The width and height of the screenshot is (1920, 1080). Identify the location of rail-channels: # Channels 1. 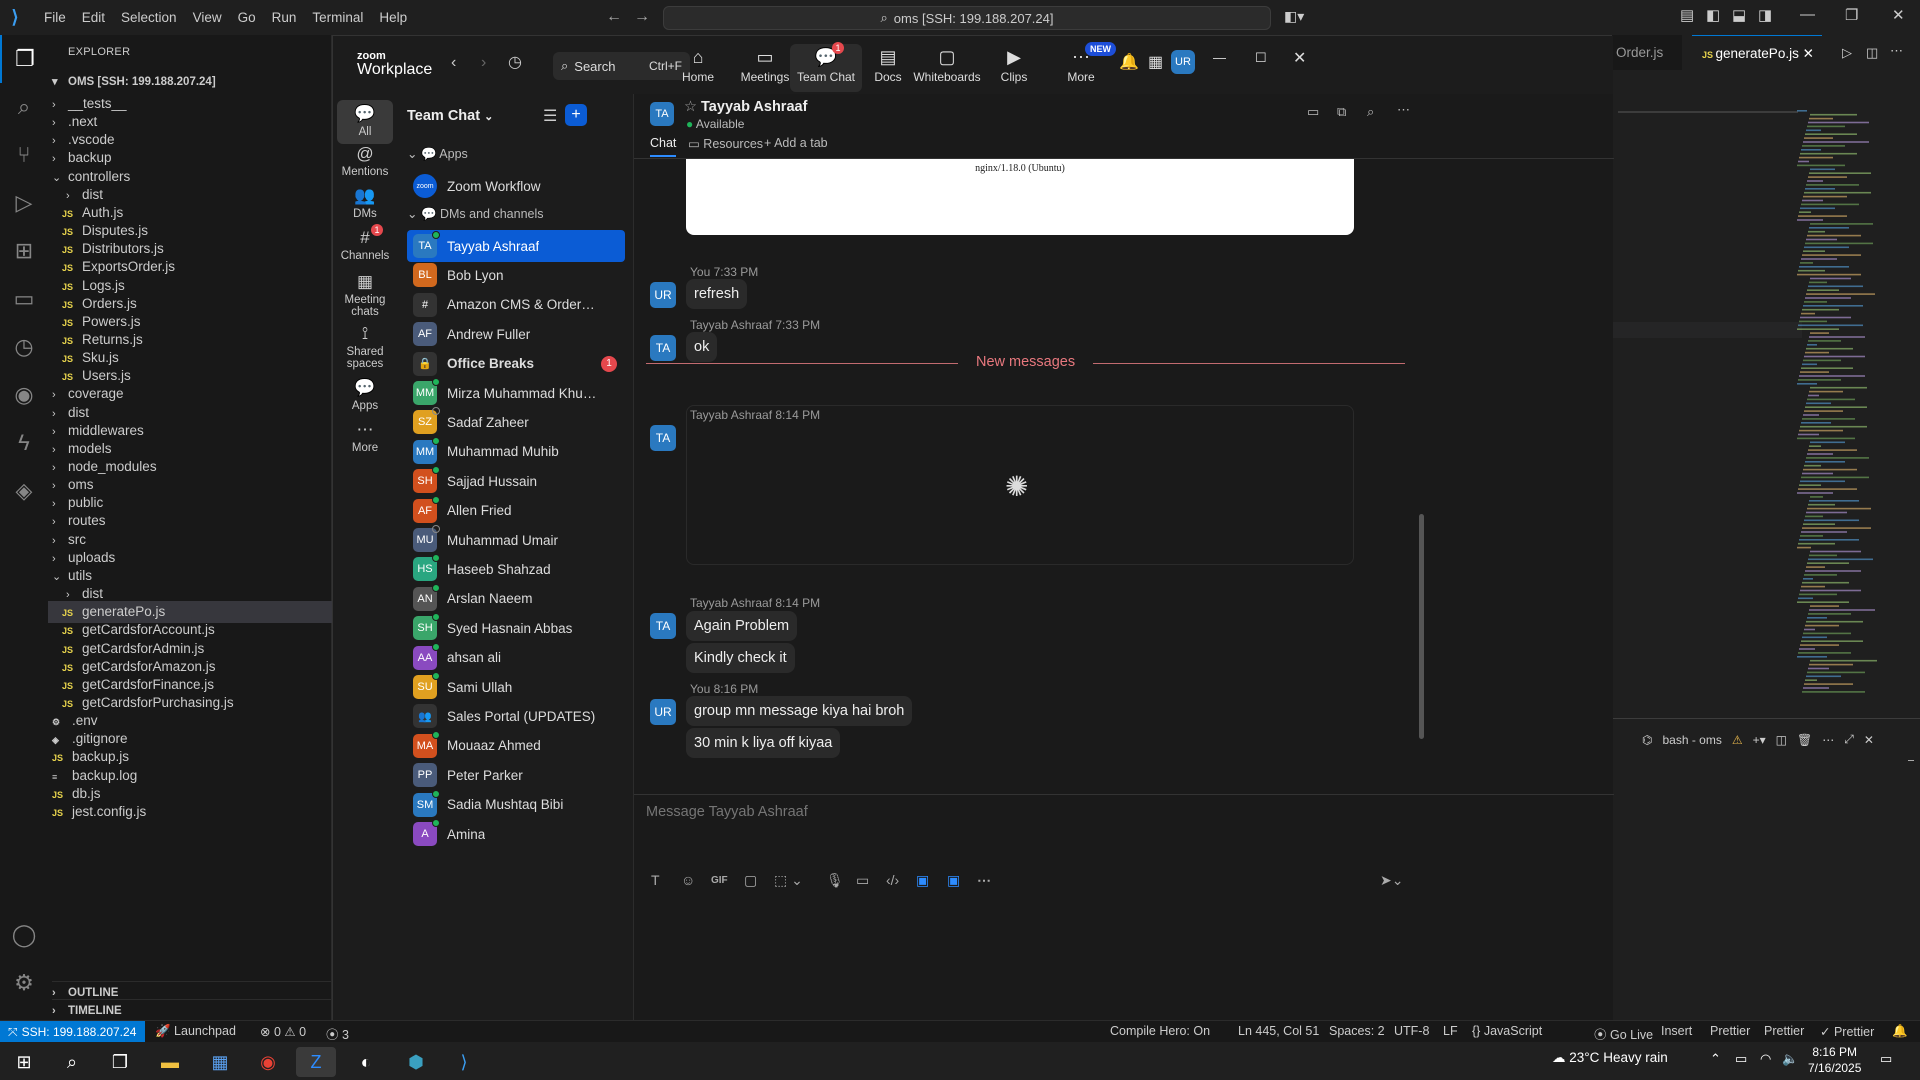
(365, 243).